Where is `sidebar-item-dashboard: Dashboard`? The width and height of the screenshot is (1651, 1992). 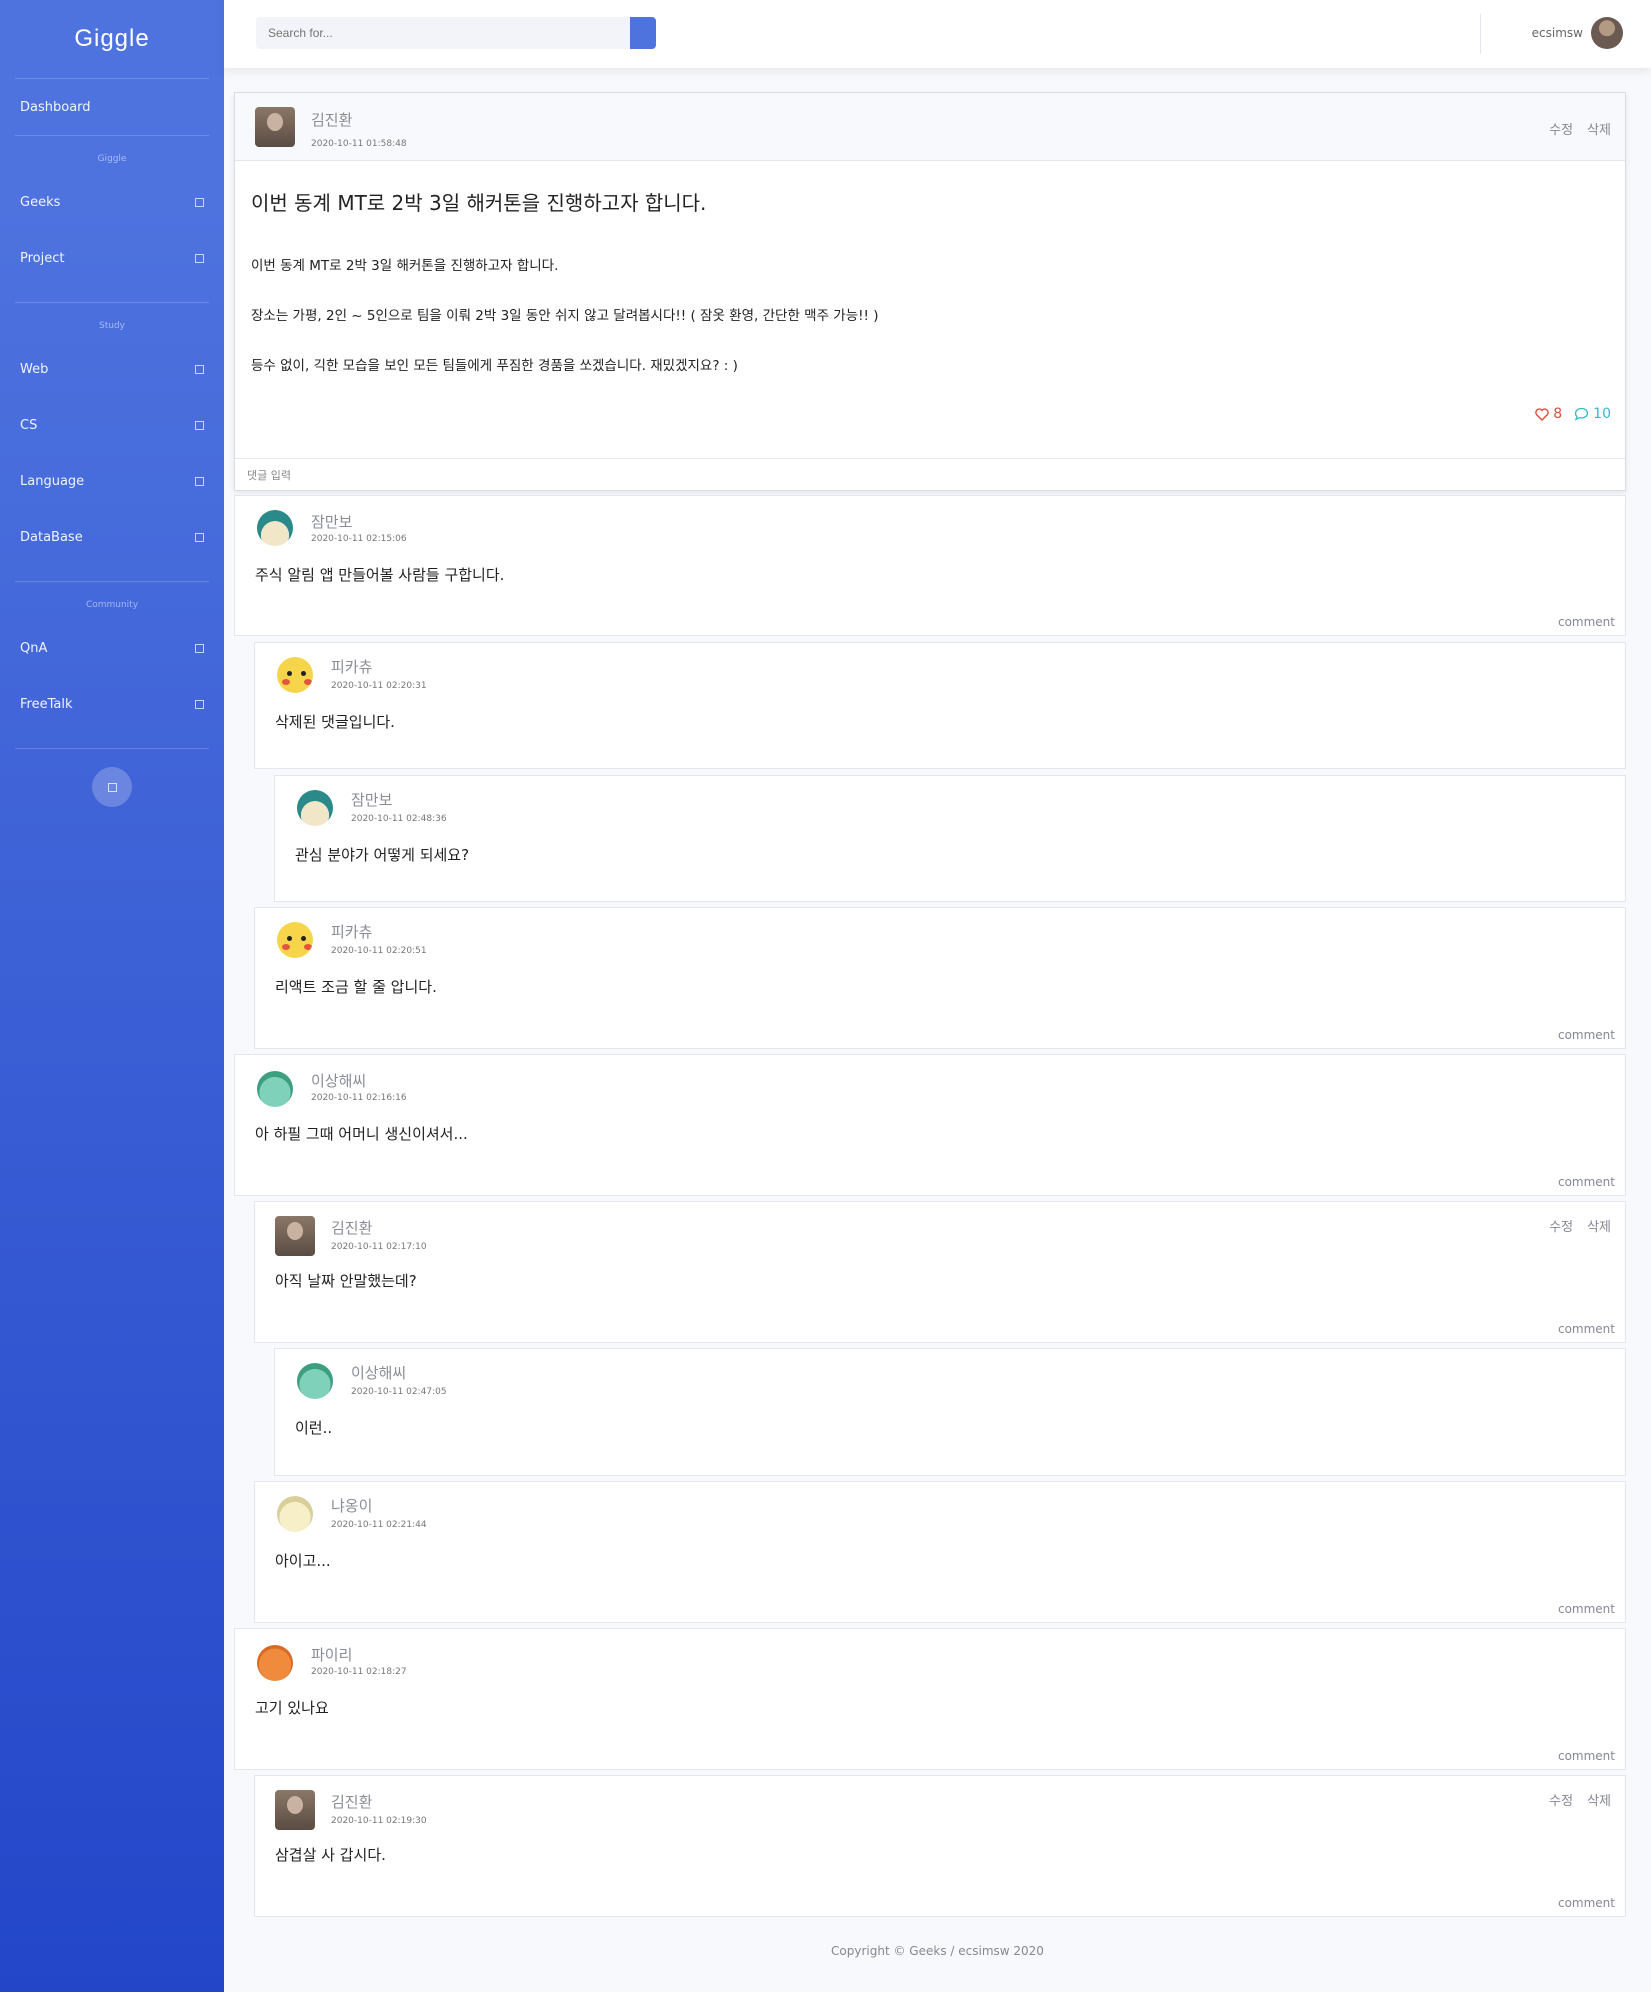
sidebar-item-dashboard: Dashboard is located at coordinates (112, 107).